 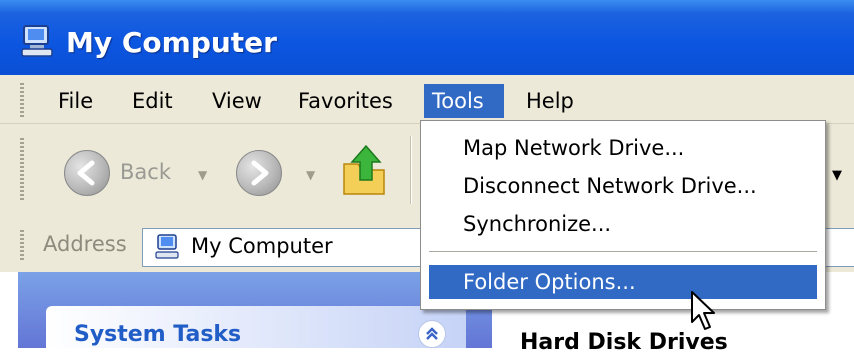 What do you see at coordinates (75, 101) in the screenshot?
I see `menu-file: File` at bounding box center [75, 101].